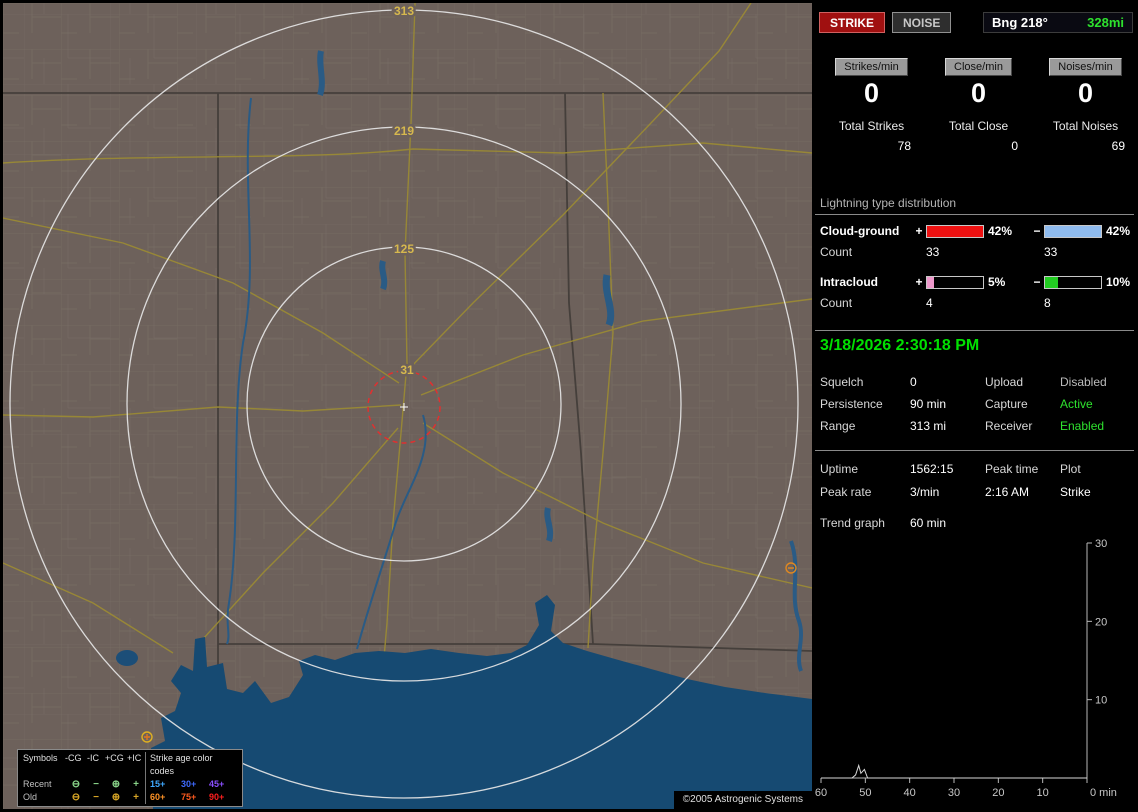 This screenshot has width=1138, height=812. What do you see at coordinates (1006, 404) in the screenshot?
I see `capture-label: Capture` at bounding box center [1006, 404].